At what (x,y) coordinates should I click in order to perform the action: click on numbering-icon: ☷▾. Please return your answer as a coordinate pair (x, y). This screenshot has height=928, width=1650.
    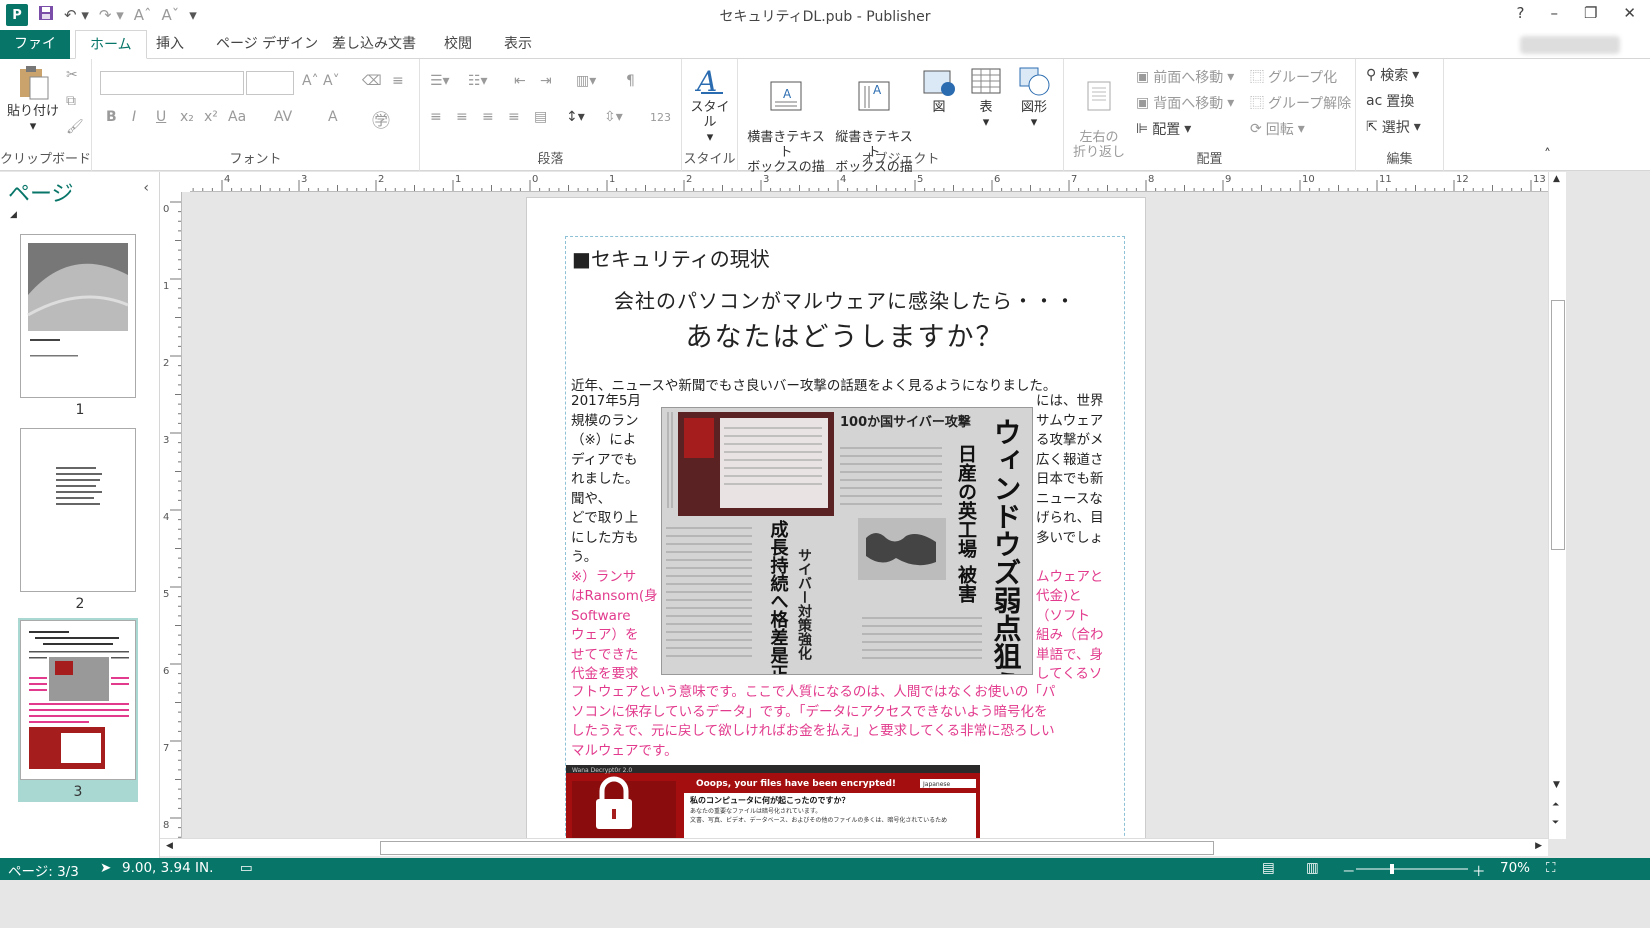
    Looking at the image, I should click on (478, 81).